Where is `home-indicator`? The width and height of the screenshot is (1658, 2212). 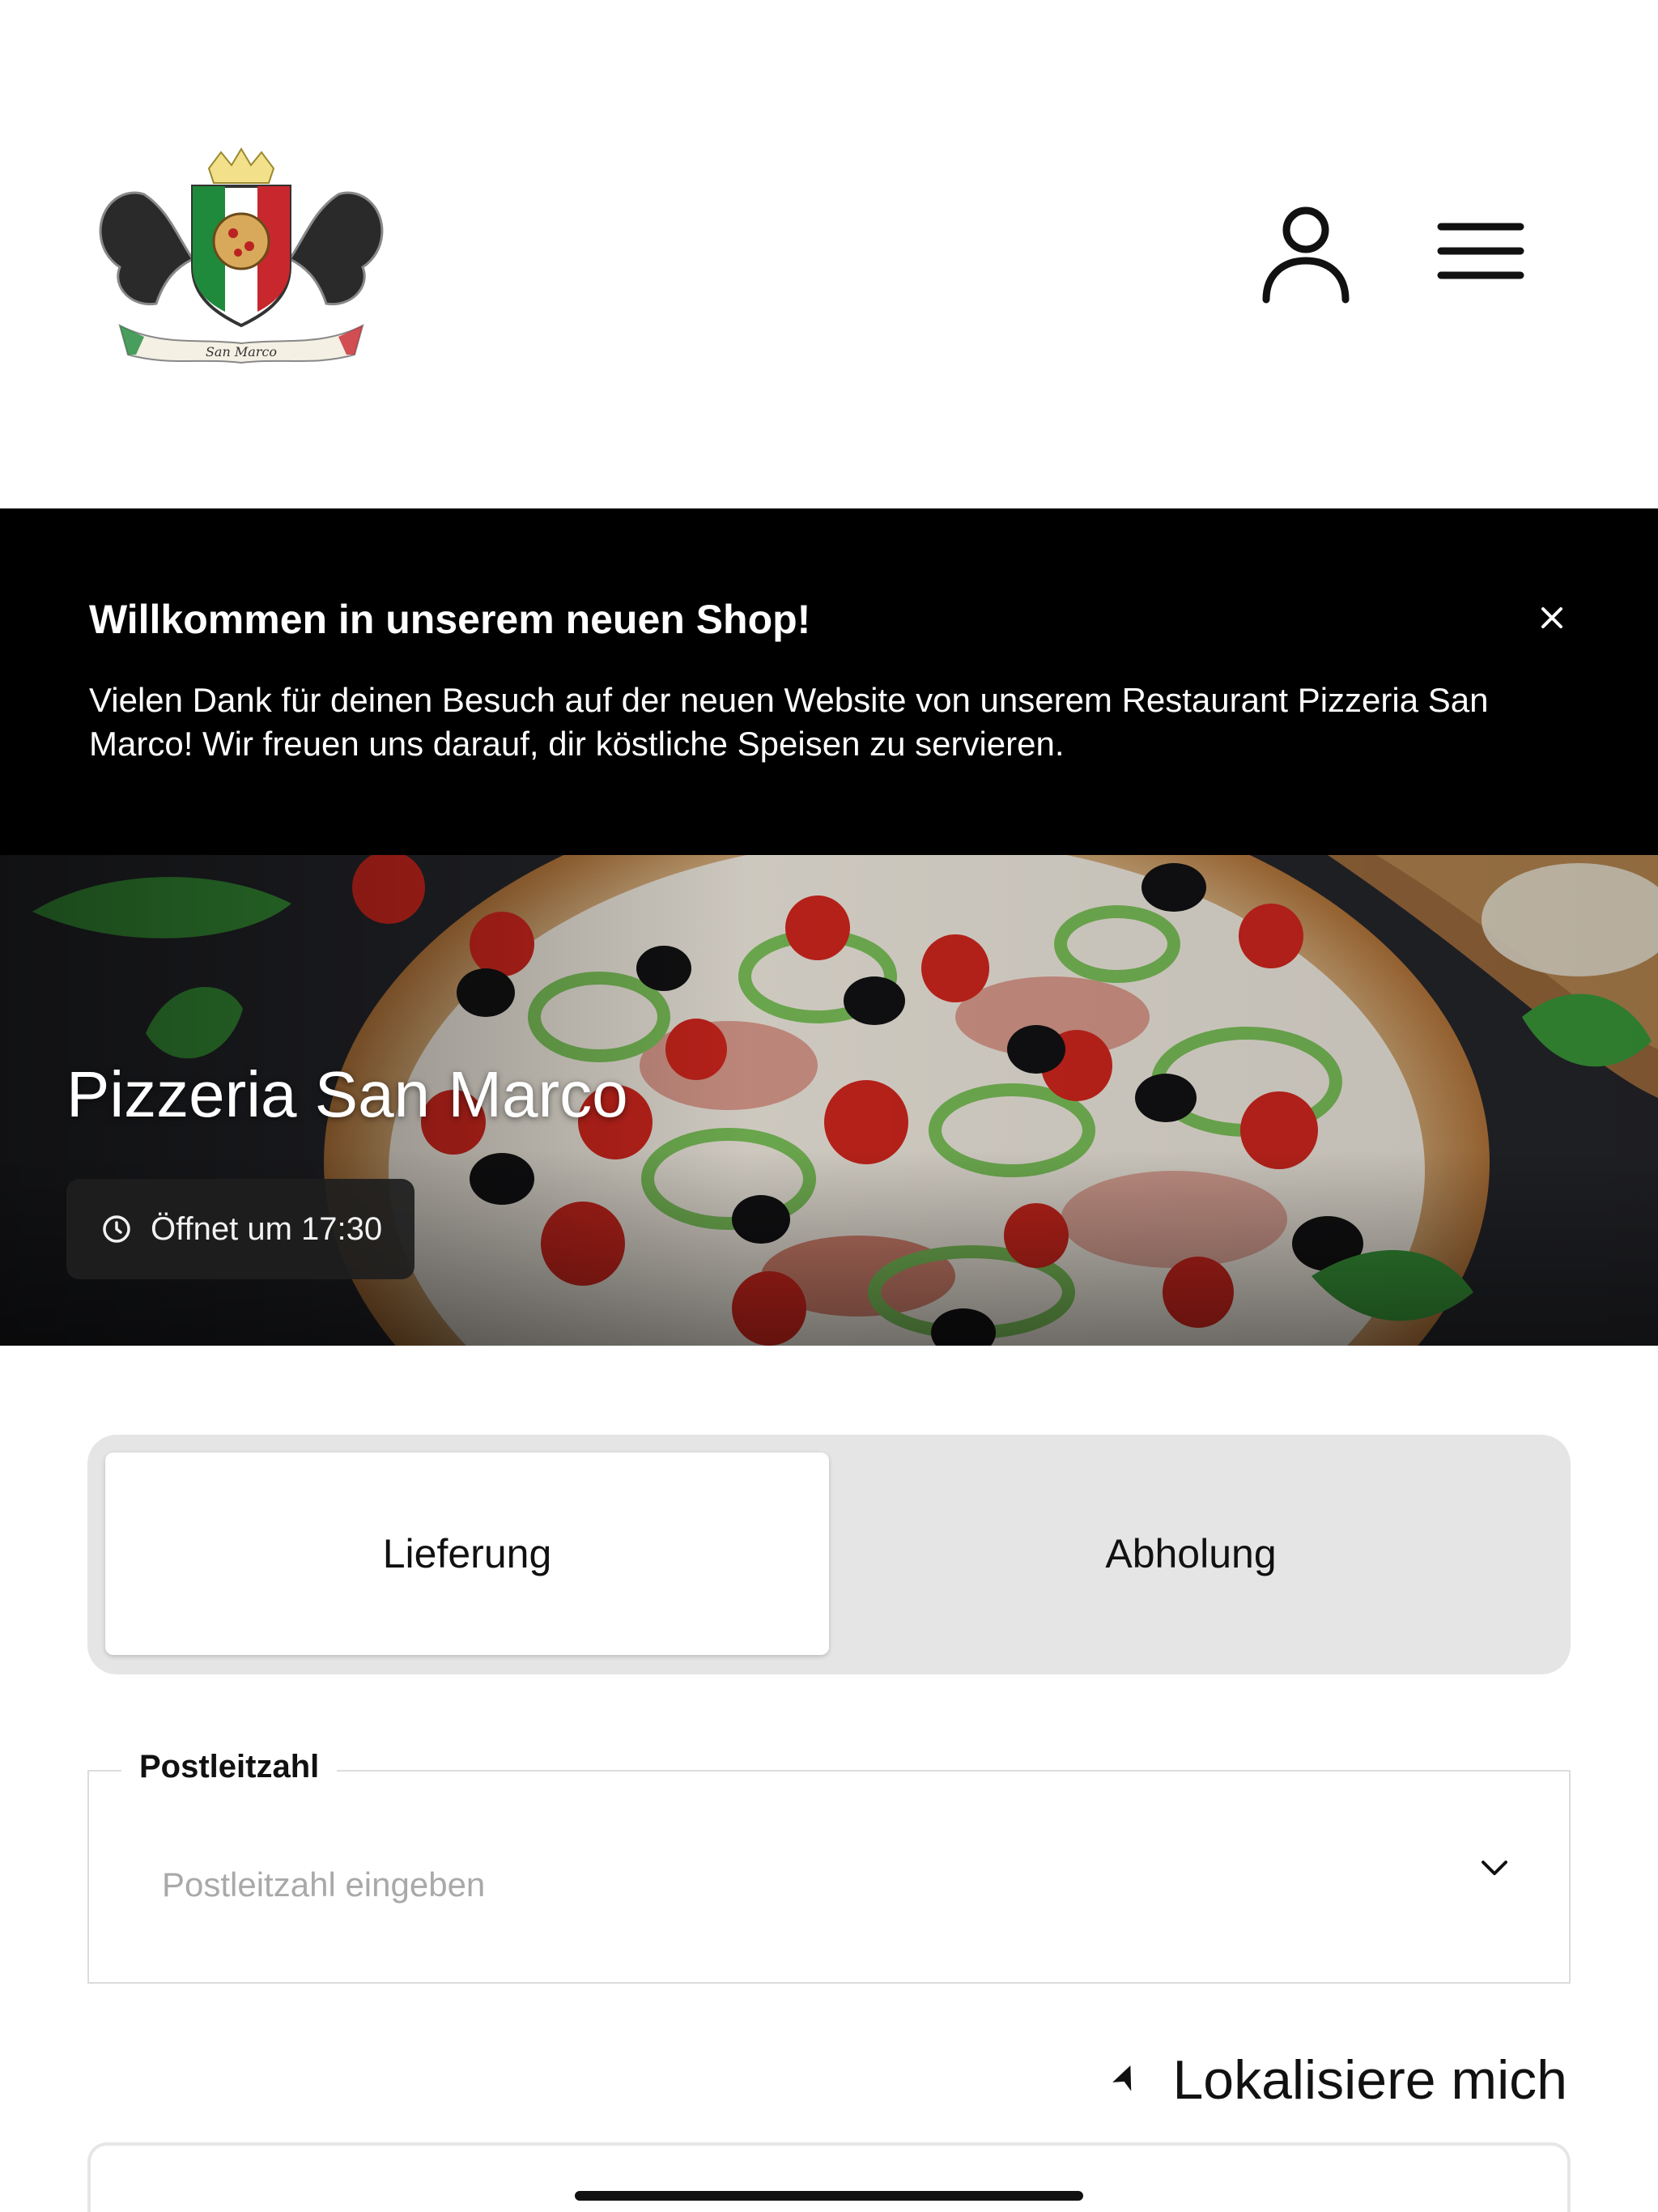
home-indicator is located at coordinates (829, 2196).